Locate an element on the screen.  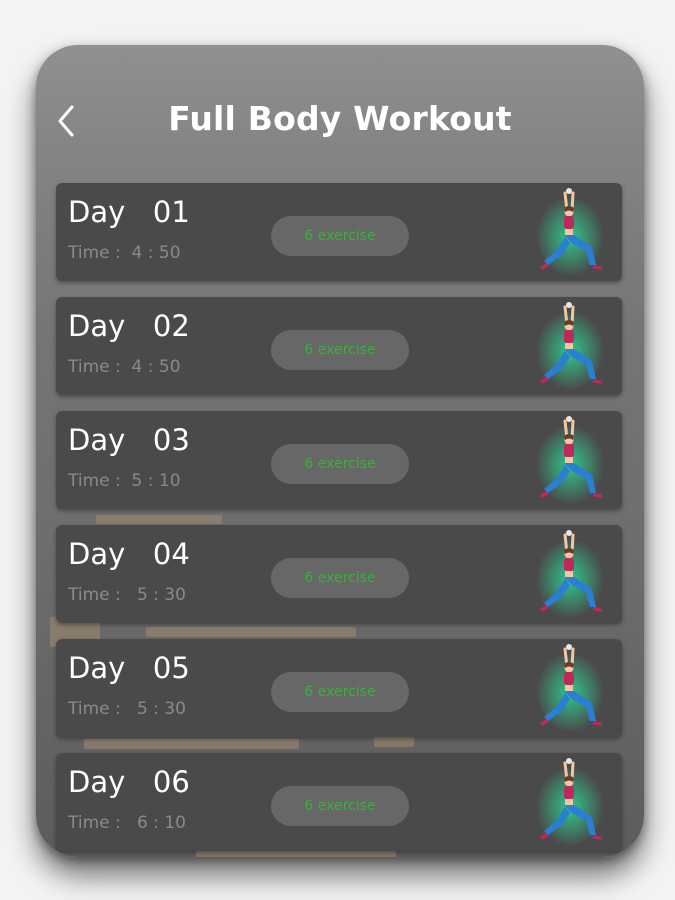
day-card: Day 03 Time : 5 : 10 6 exercise is located at coordinates (339, 460).